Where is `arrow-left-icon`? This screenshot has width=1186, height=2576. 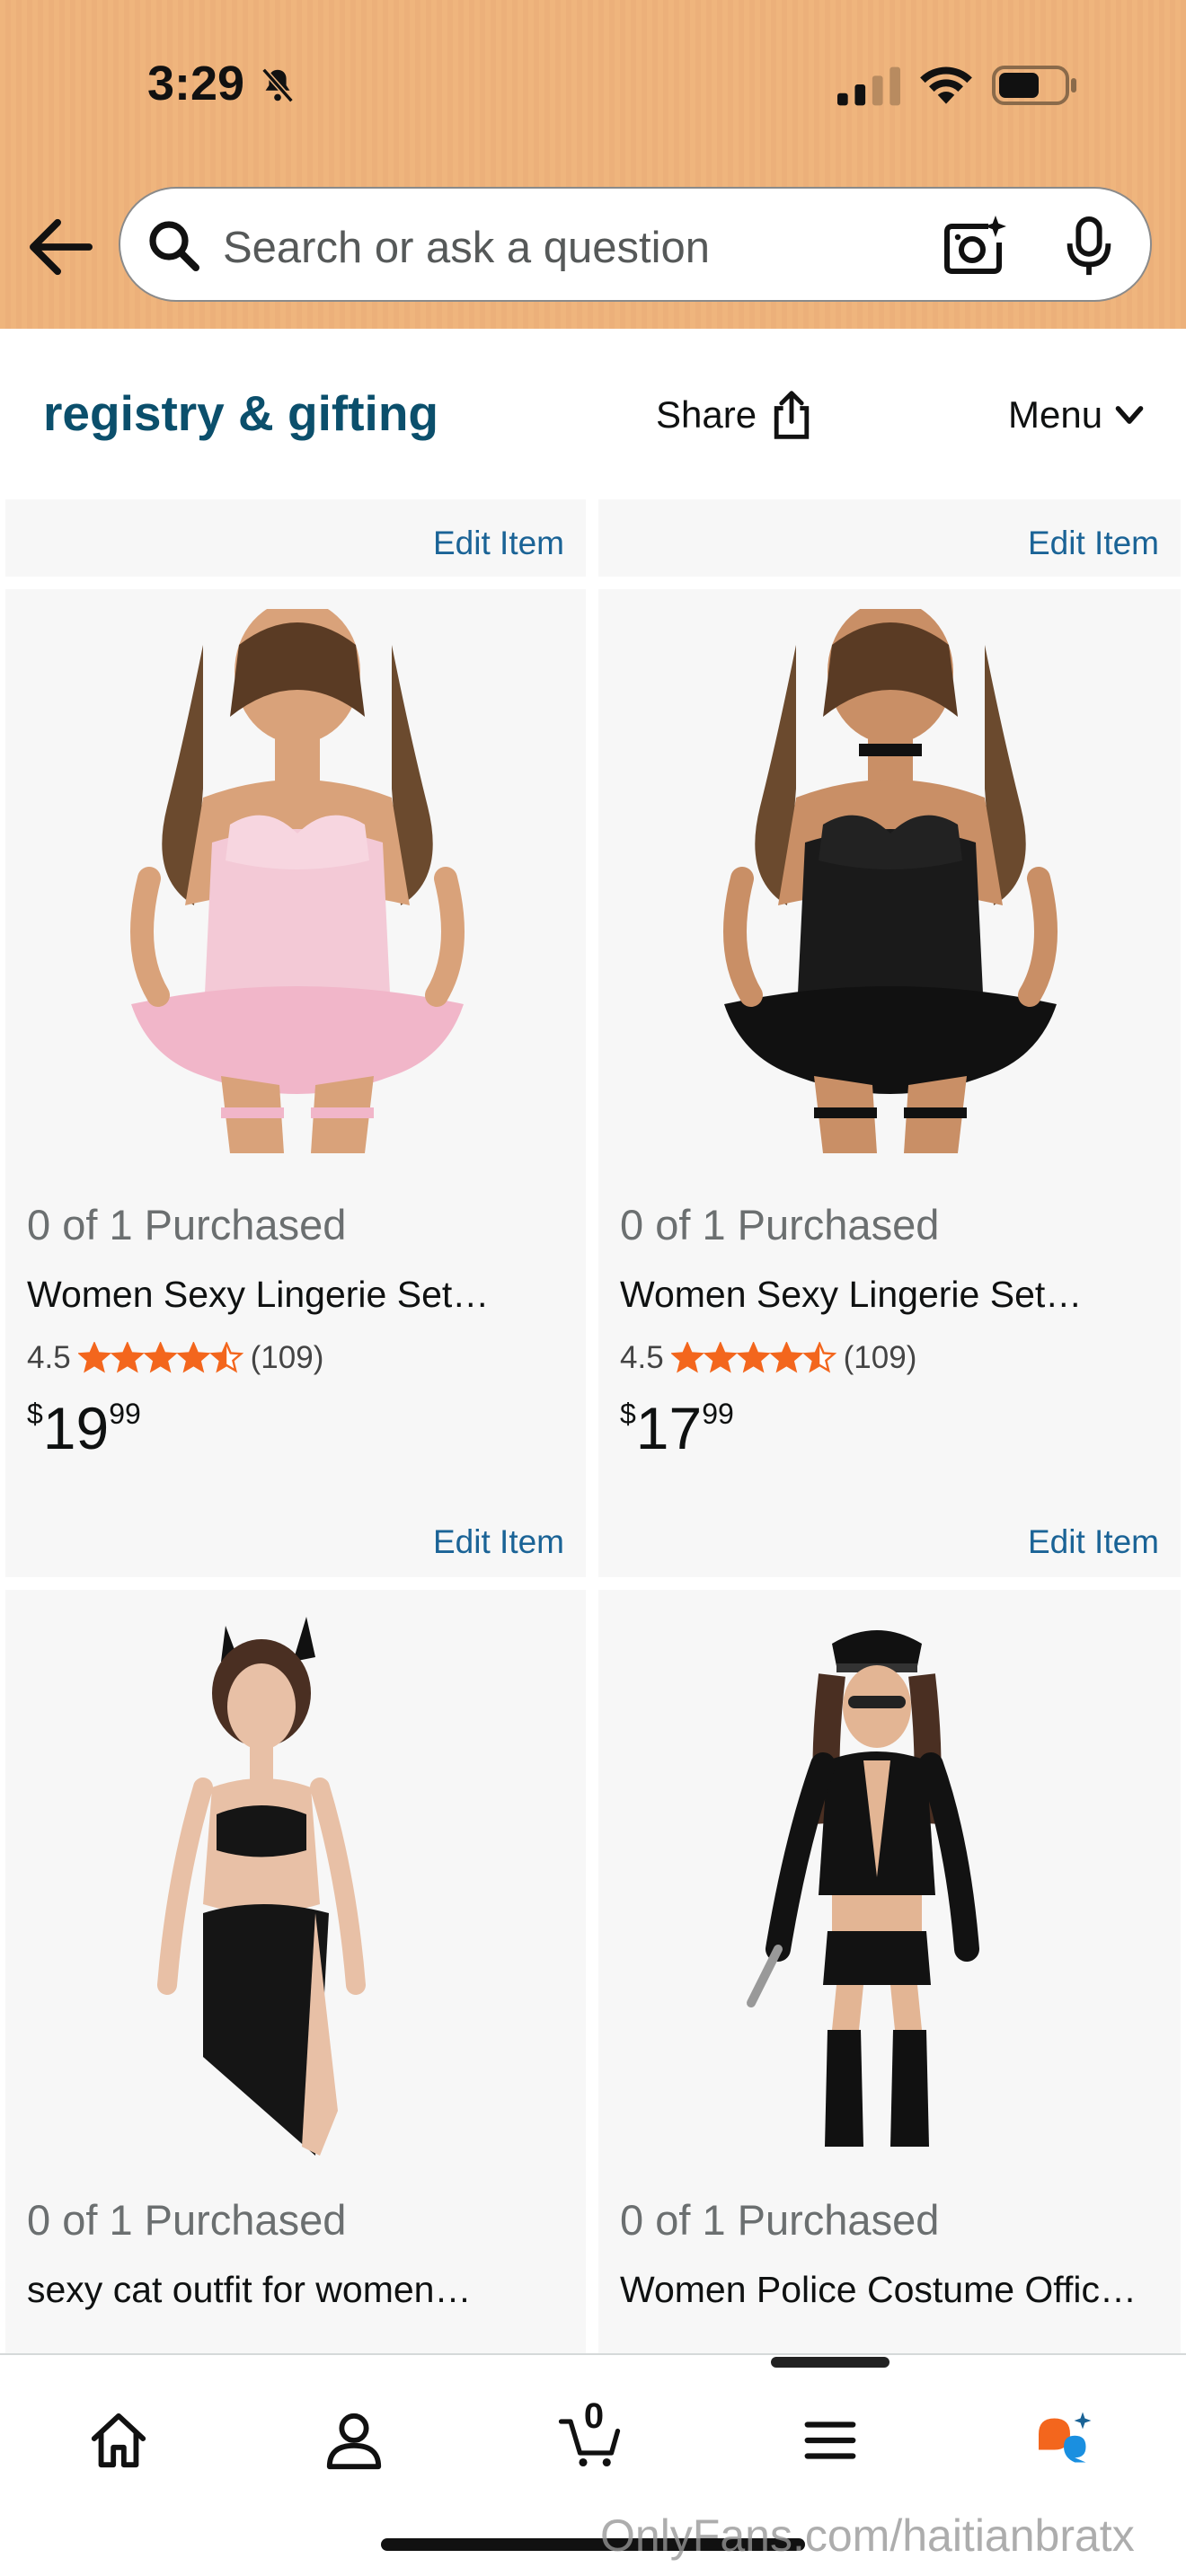 arrow-left-icon is located at coordinates (61, 247).